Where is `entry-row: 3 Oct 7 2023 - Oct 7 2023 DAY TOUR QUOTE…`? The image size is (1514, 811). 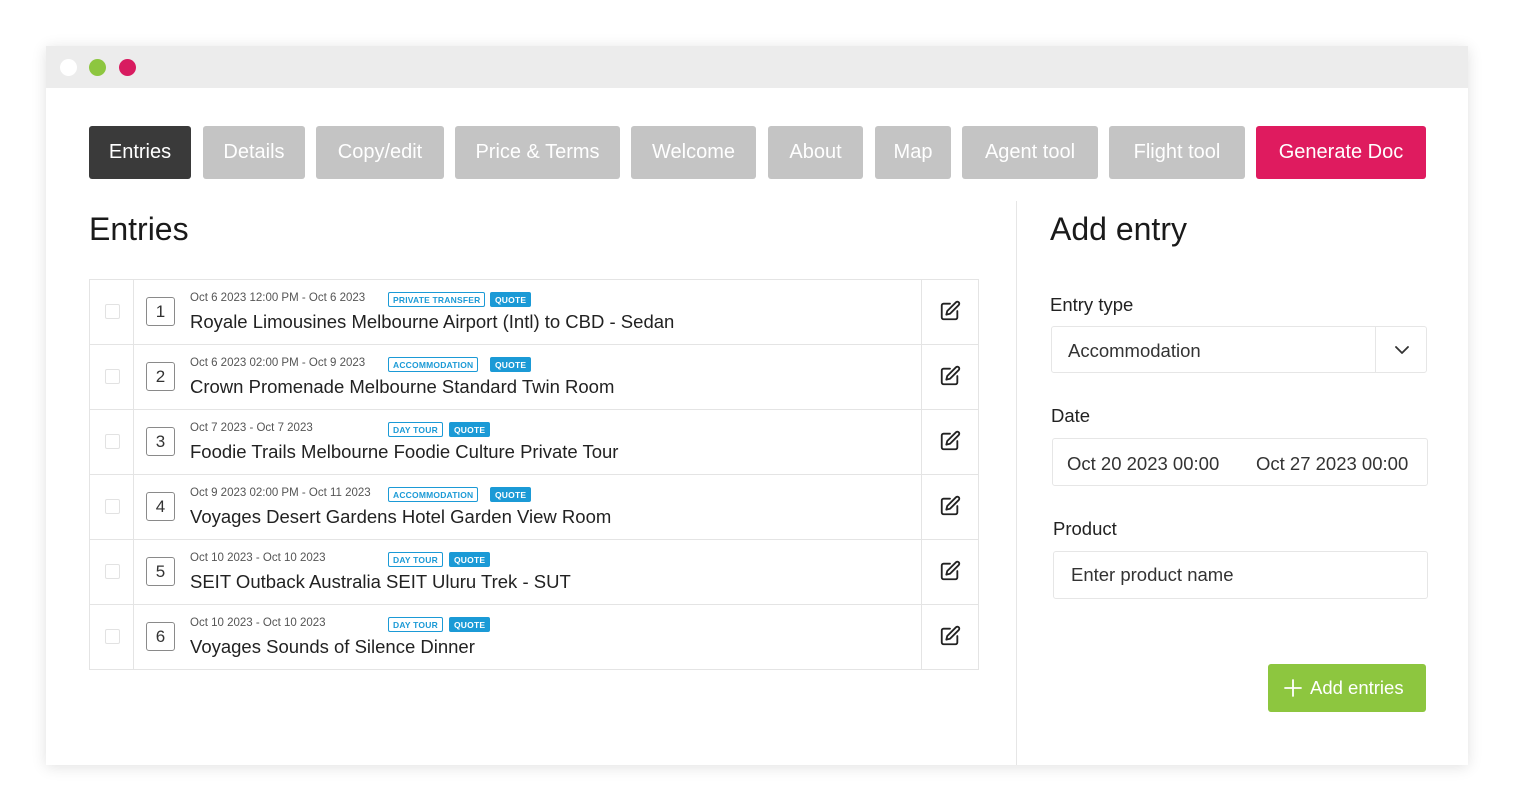
entry-row: 3 Oct 7 2023 - Oct 7 2023 DAY TOUR QUOTE… is located at coordinates (534, 442).